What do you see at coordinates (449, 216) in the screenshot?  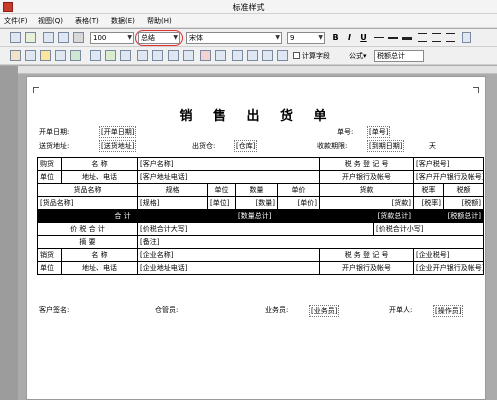 I see `total-tax-field: [税额总计]` at bounding box center [449, 216].